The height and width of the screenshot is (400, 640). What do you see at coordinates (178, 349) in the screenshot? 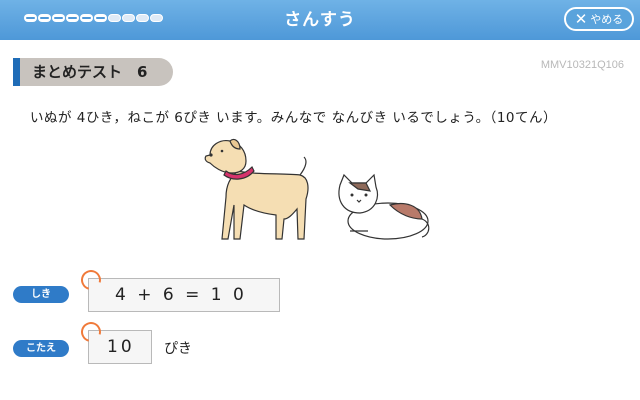
I see `answer-unit: ぴき` at bounding box center [178, 349].